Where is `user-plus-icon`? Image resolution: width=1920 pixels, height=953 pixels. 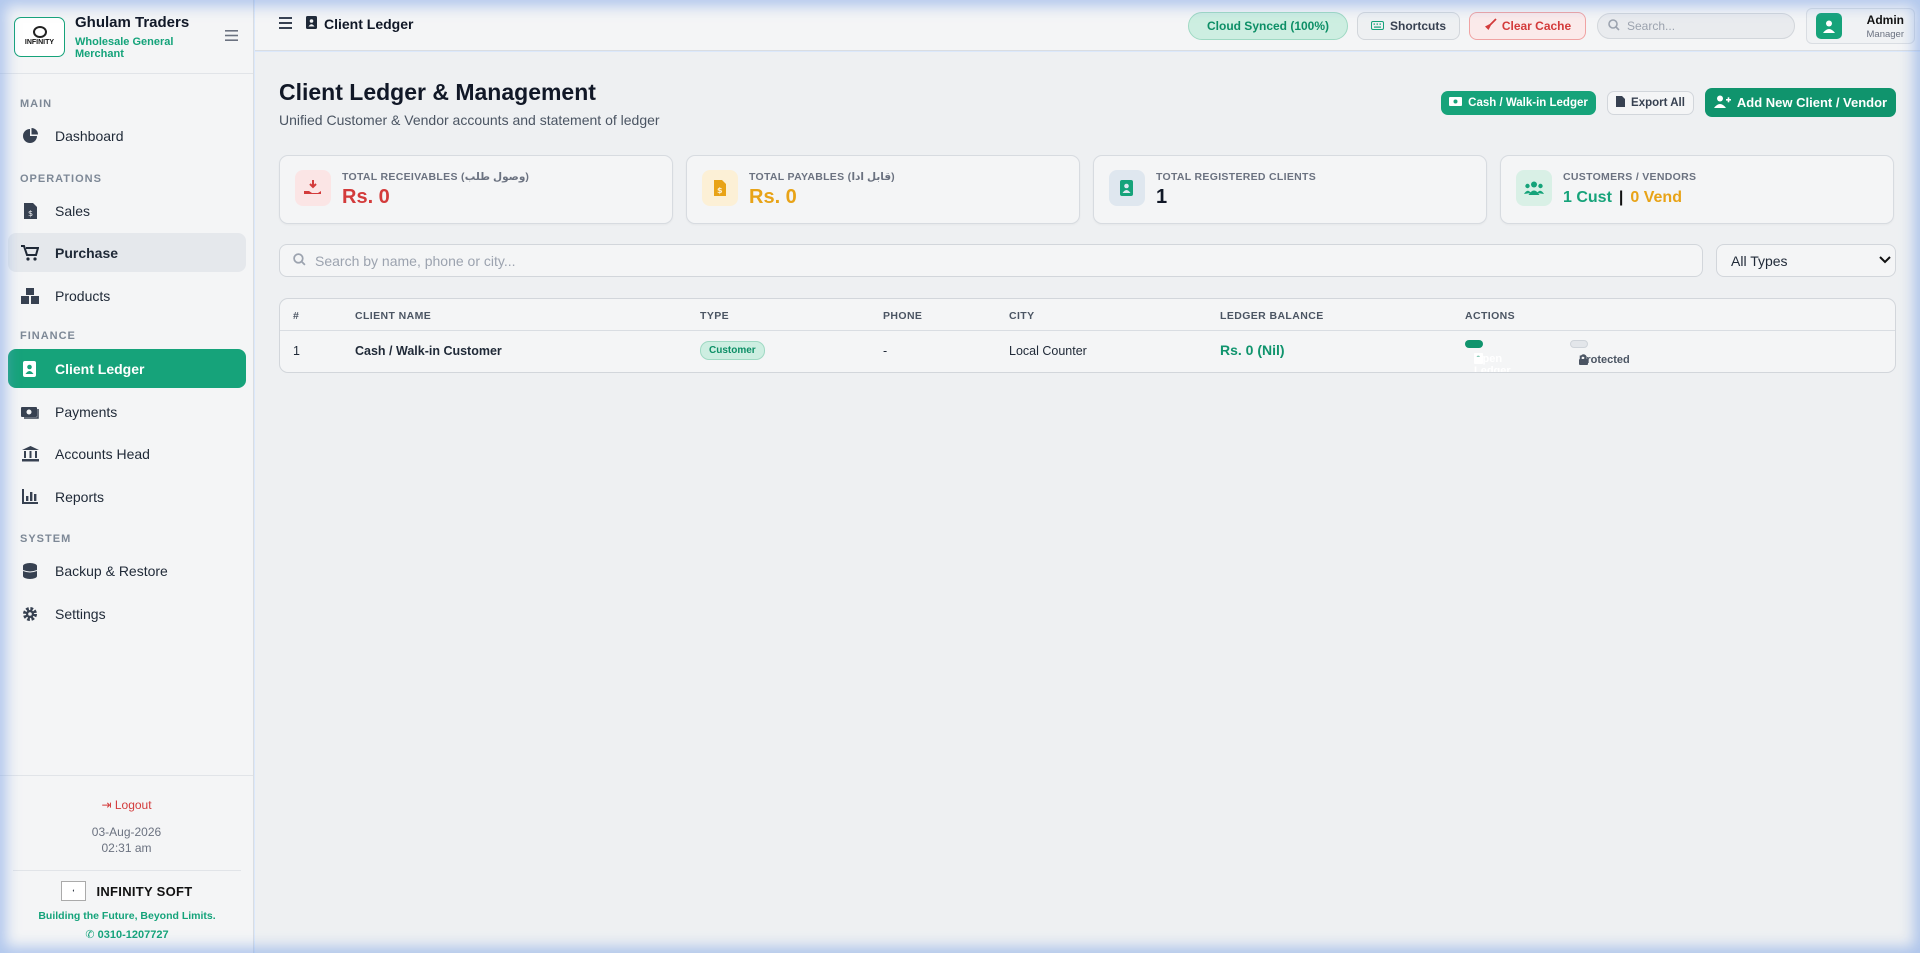 user-plus-icon is located at coordinates (1722, 103).